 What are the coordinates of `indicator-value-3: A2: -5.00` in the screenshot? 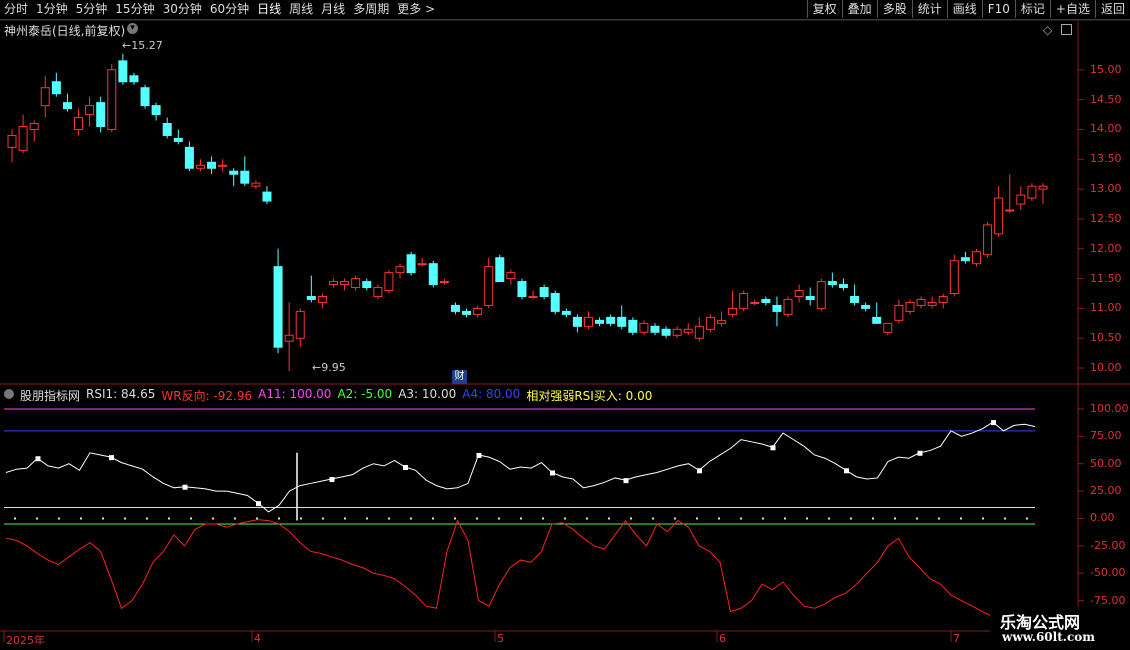 It's located at (365, 394).